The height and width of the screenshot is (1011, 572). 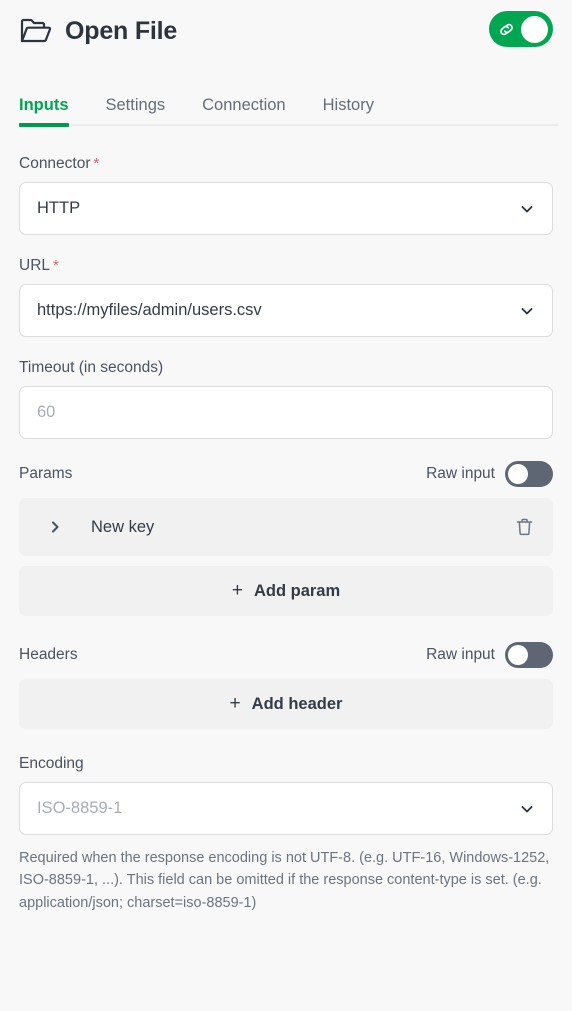 I want to click on params-section-header: Params Raw input, so click(x=286, y=474).